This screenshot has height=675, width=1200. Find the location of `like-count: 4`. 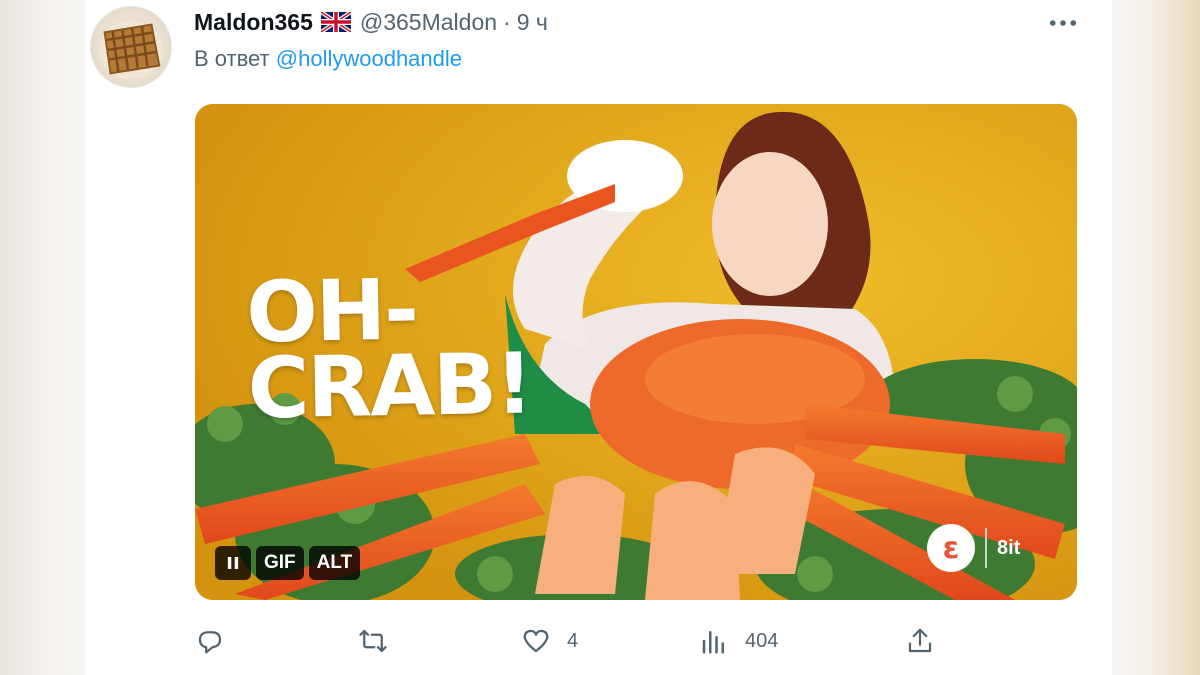

like-count: 4 is located at coordinates (573, 640).